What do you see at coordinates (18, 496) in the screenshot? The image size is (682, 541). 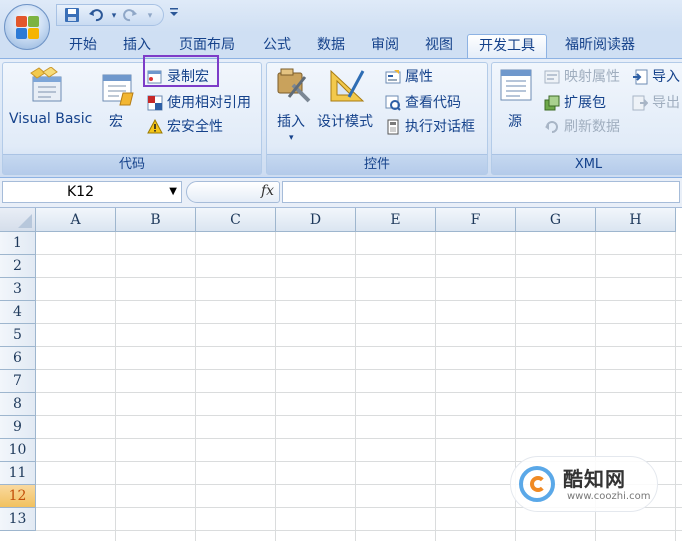 I see `row-header-12: 12` at bounding box center [18, 496].